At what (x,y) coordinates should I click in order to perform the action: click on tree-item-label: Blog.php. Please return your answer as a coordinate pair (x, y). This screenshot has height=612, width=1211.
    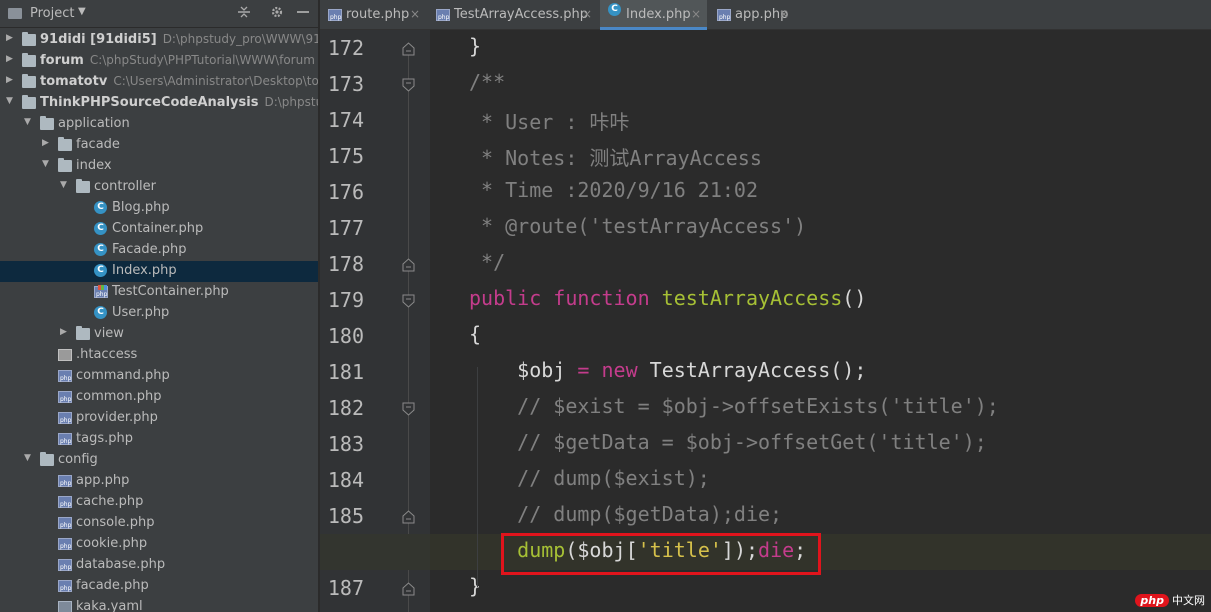
    Looking at the image, I should click on (141, 207).